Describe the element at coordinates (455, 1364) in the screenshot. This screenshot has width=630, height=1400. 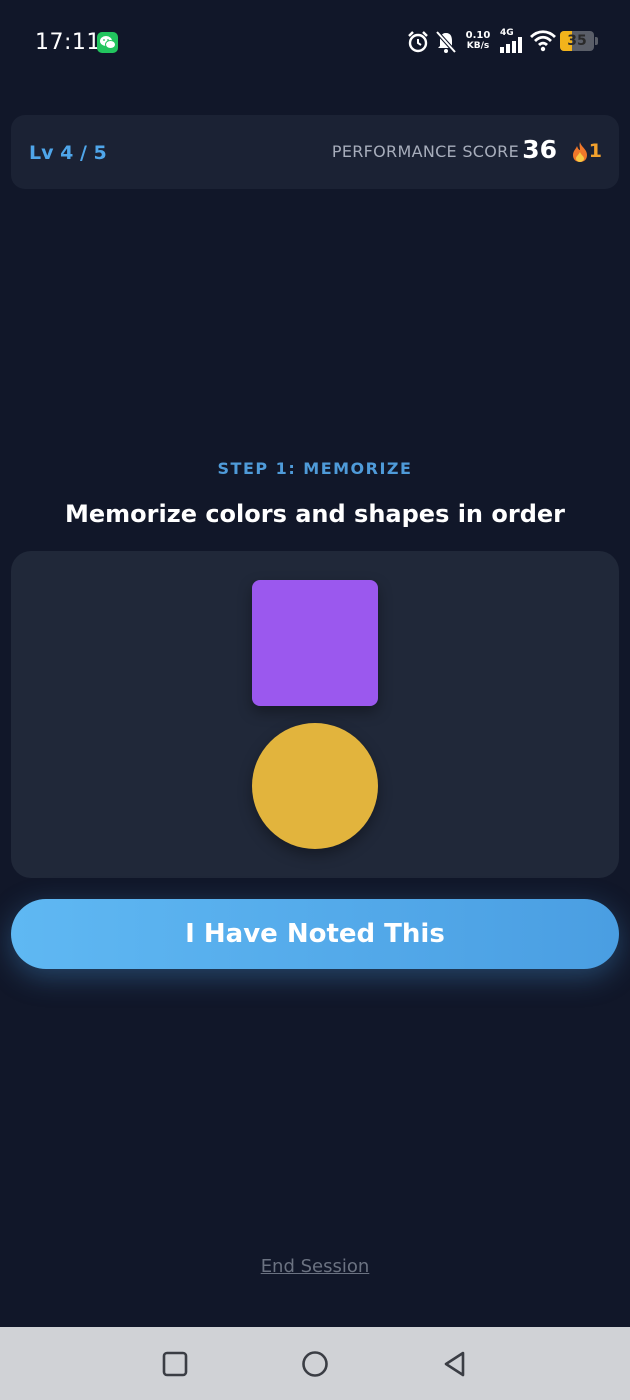
I see `back-icon` at that location.